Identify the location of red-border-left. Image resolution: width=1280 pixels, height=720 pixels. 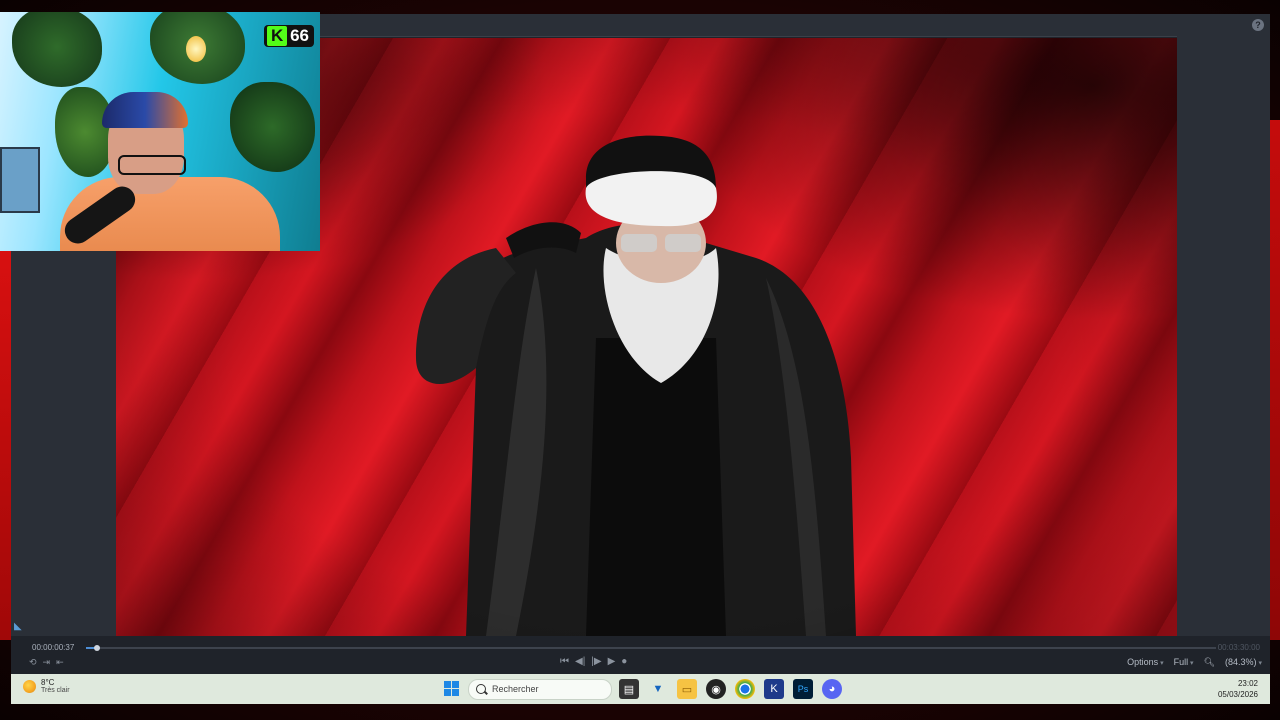
(5, 445).